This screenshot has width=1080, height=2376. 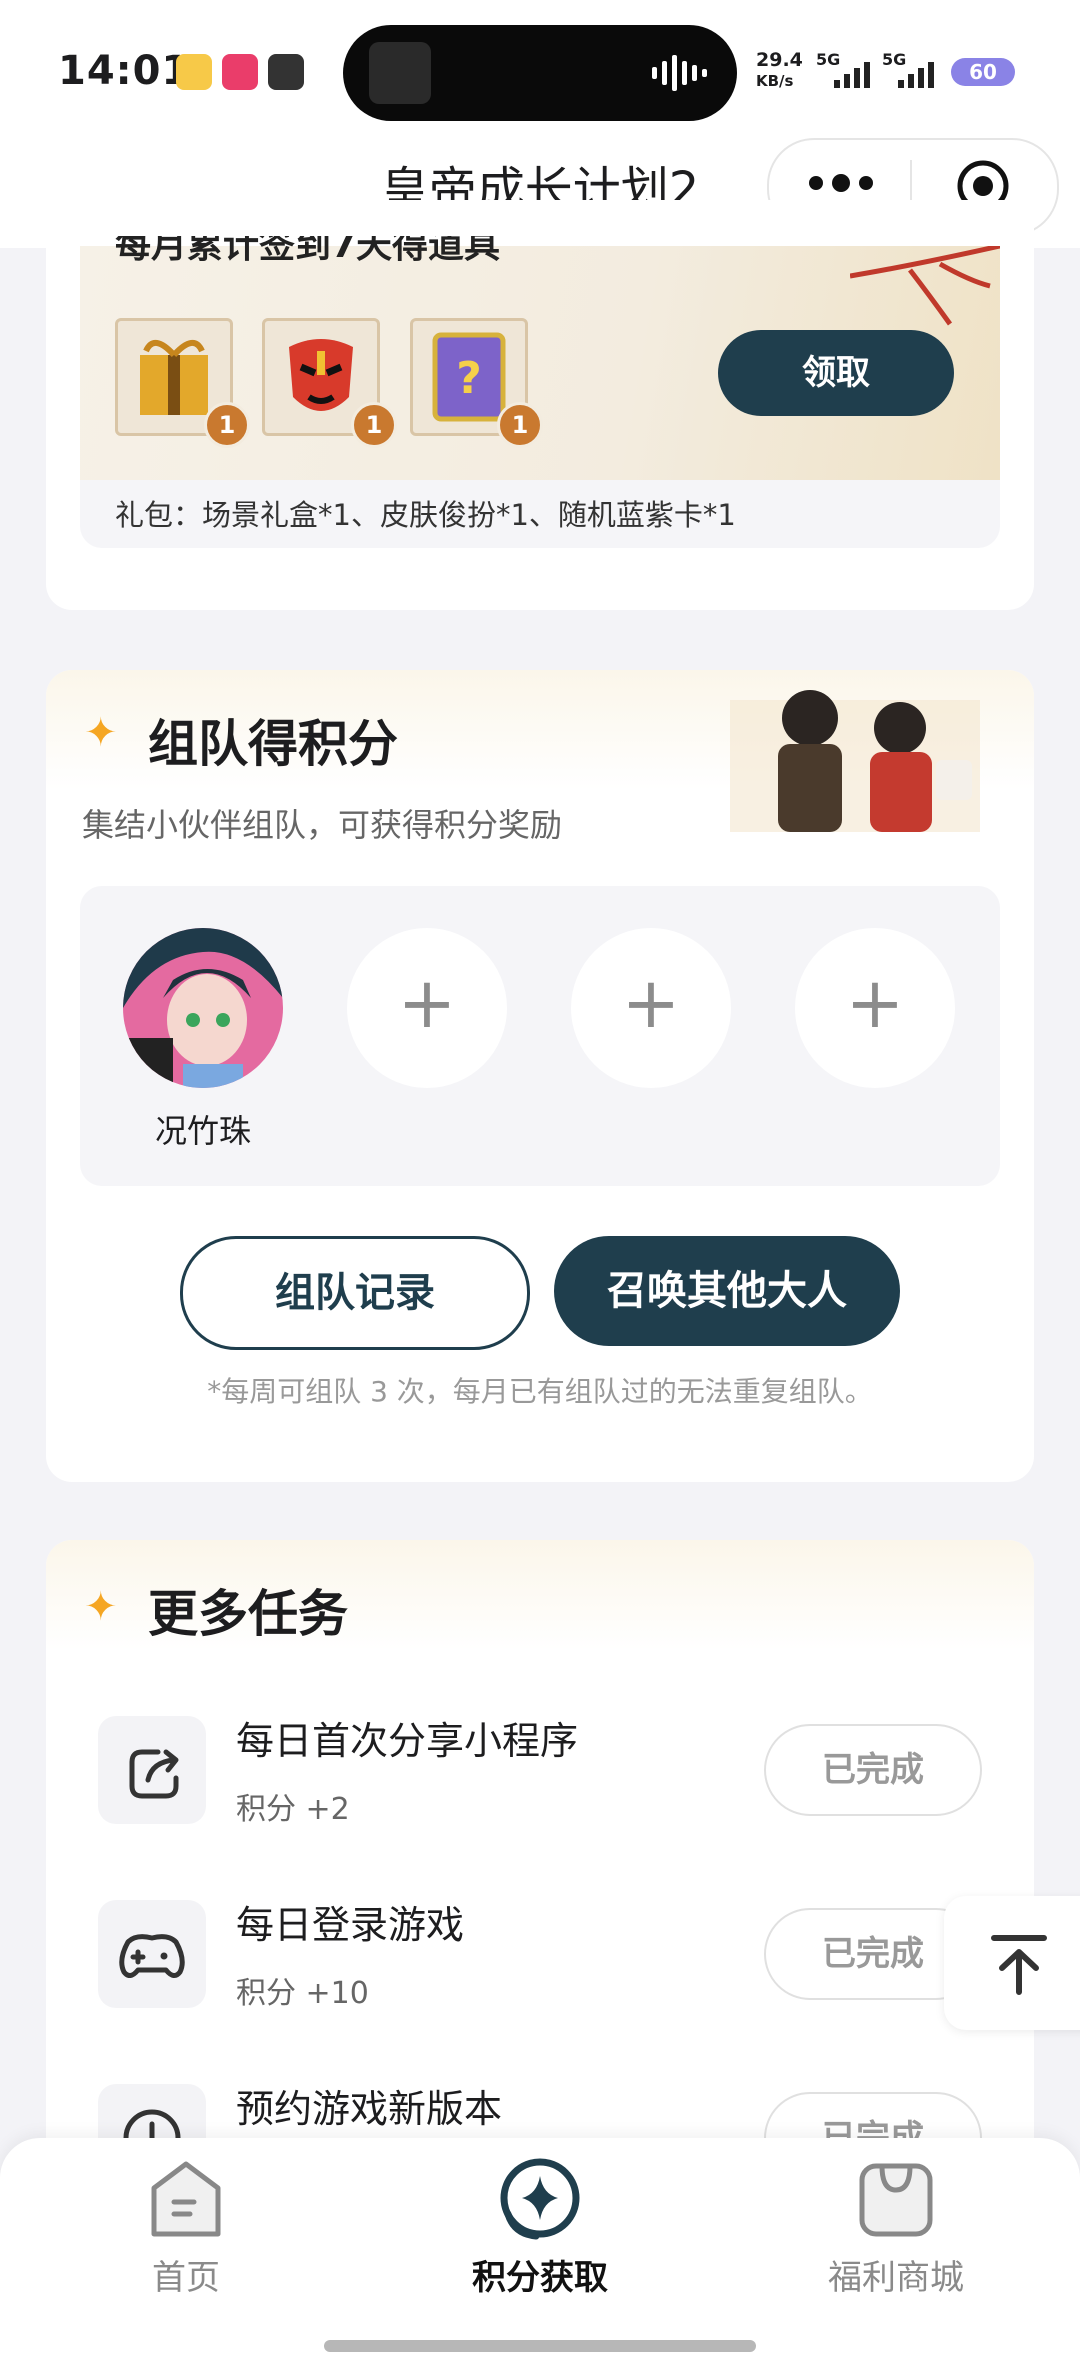 What do you see at coordinates (836, 373) in the screenshot?
I see `claim-button: 领取` at bounding box center [836, 373].